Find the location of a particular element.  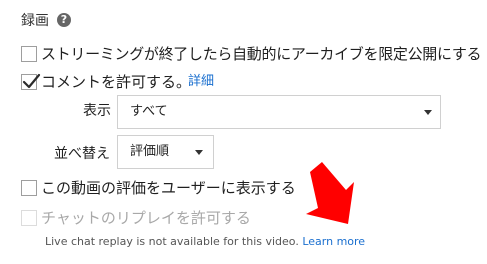

comments-details-link: 詳細 is located at coordinates (201, 82).